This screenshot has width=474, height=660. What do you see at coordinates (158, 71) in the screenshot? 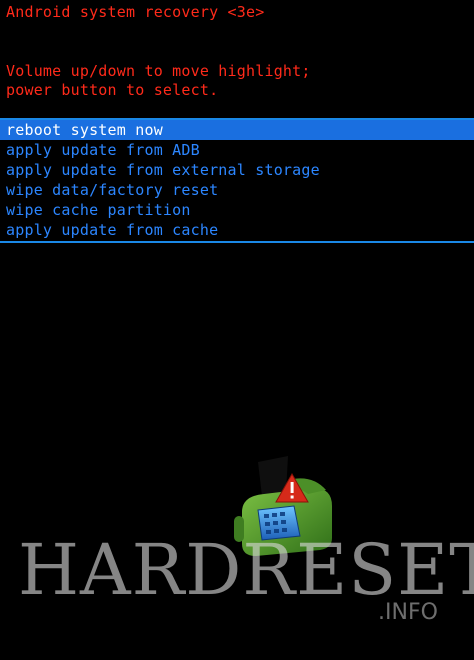
I see `instruction-line-1: Volume up/down to move highlight;` at bounding box center [158, 71].